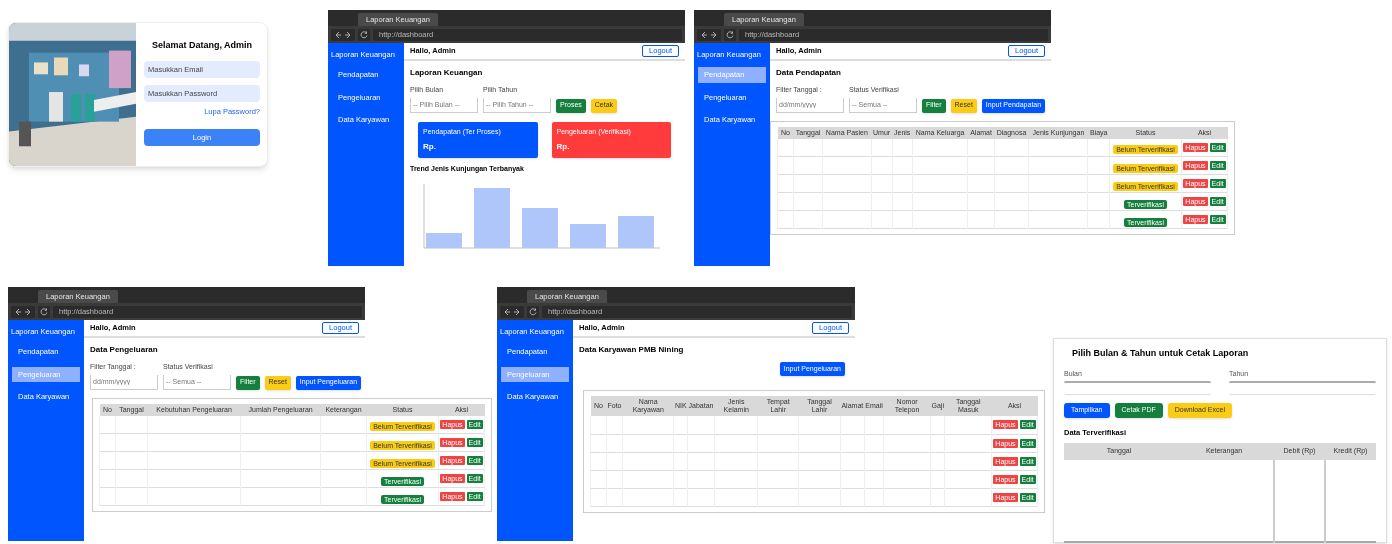 This screenshot has height=544, width=1392. I want to click on panel-title: Pilih Bulan & Tahun untuk Cetak Laporan, so click(1161, 353).